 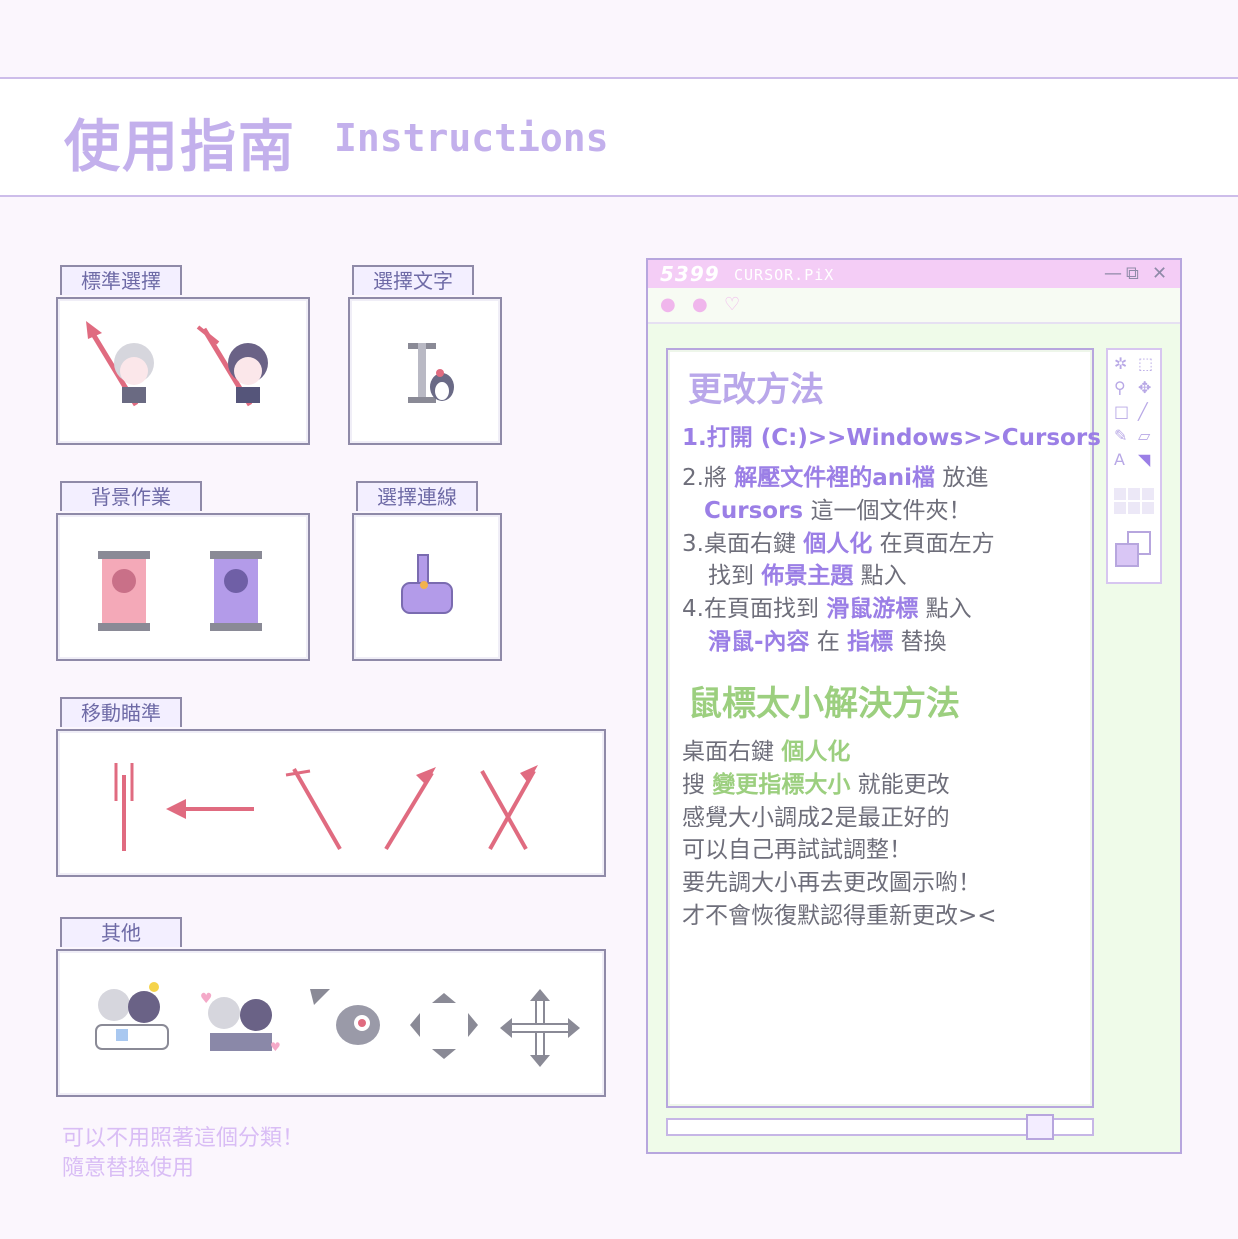 I want to click on hand-cursor-icon, so click(x=427, y=584).